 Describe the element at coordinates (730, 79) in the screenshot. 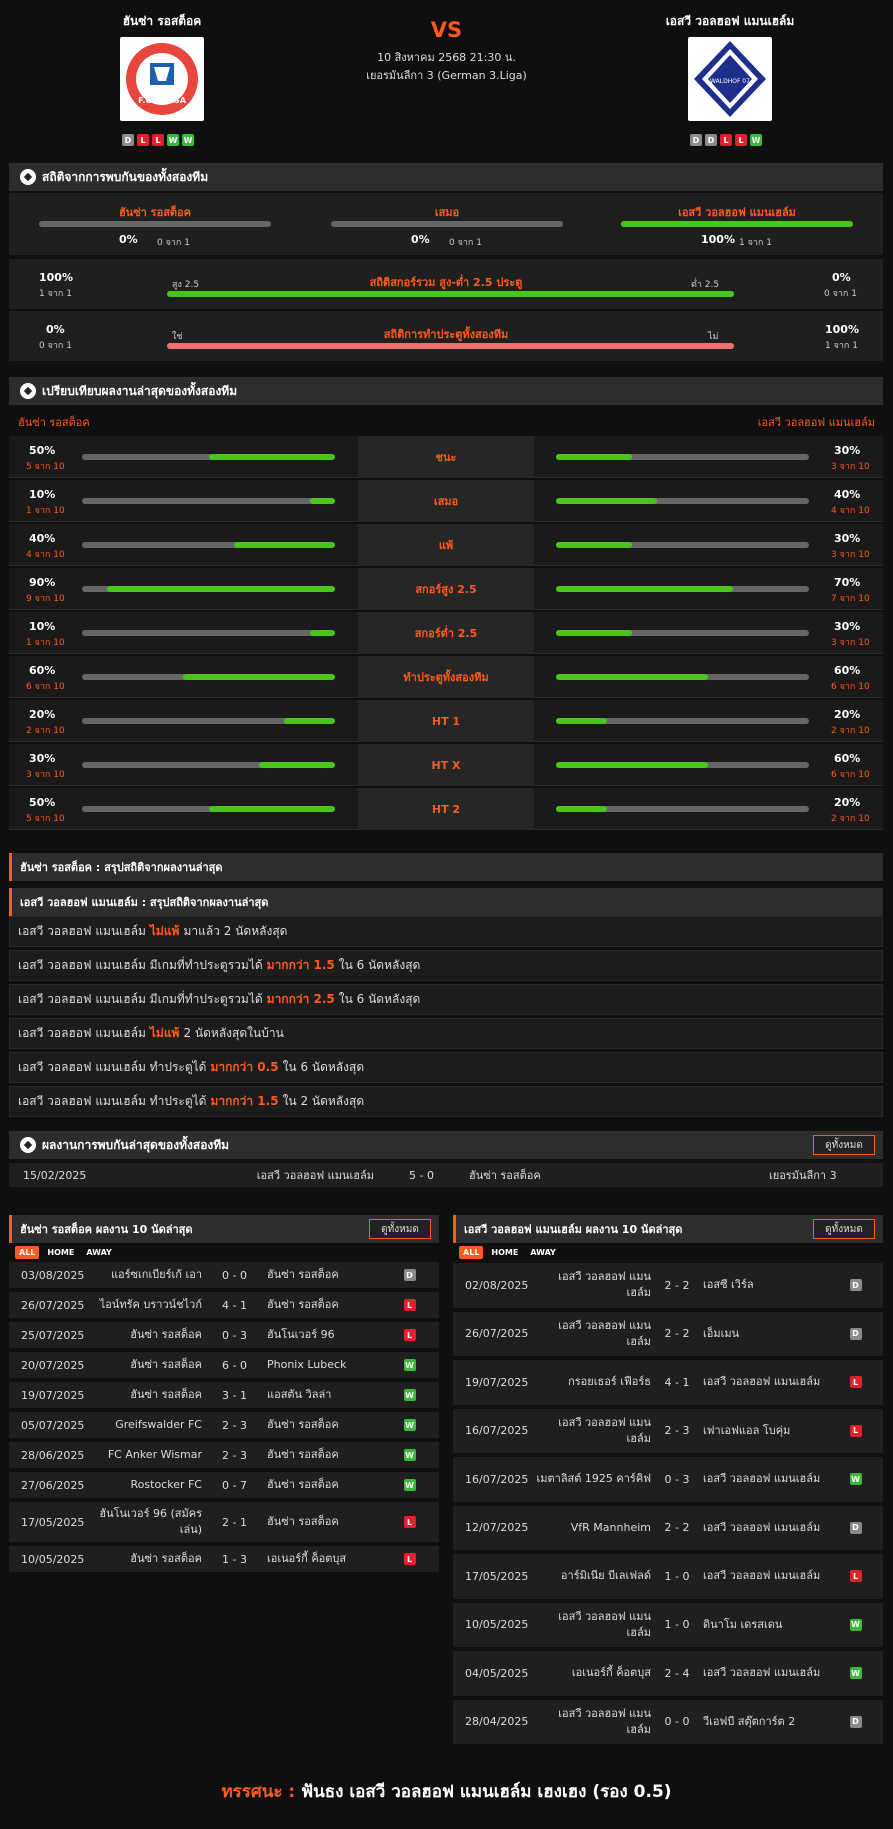

I see `away-team-logo: WALDHOF 07` at that location.